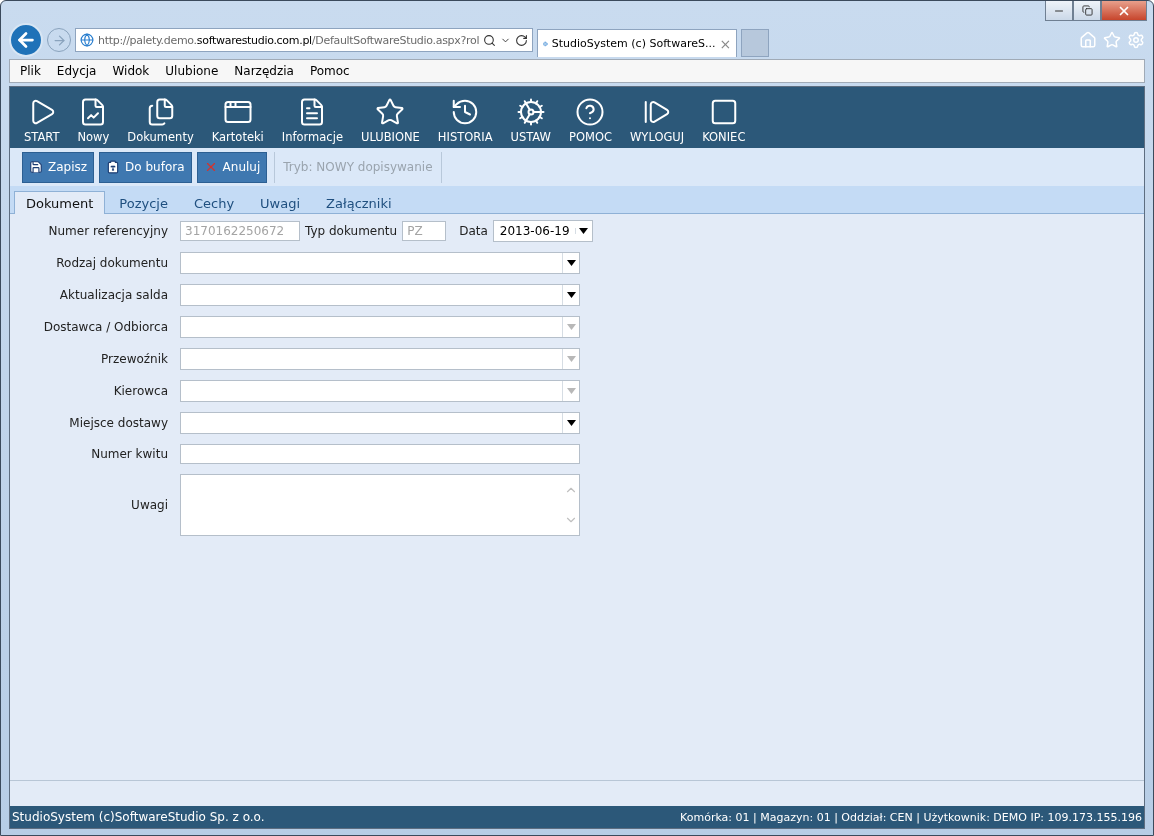  What do you see at coordinates (312, 120) in the screenshot?
I see `toolbar-button: Informacje` at bounding box center [312, 120].